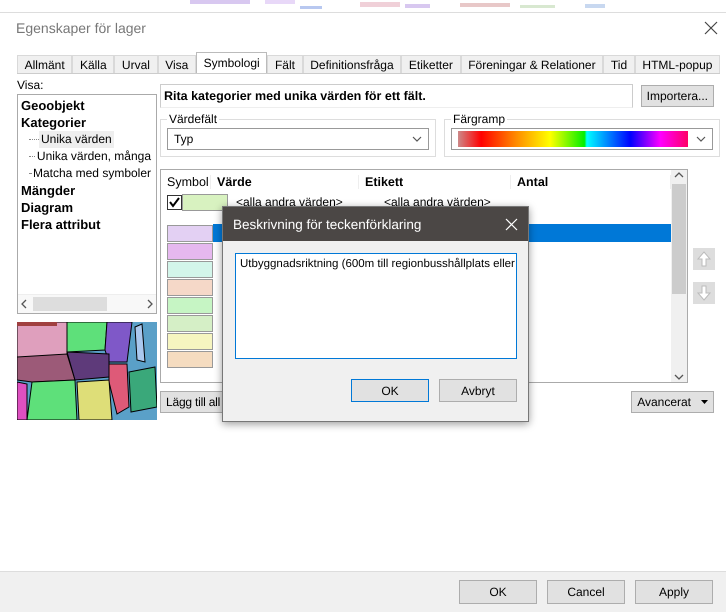 The height and width of the screenshot is (612, 726). What do you see at coordinates (677, 64) in the screenshot?
I see `tab: HTML-popup` at bounding box center [677, 64].